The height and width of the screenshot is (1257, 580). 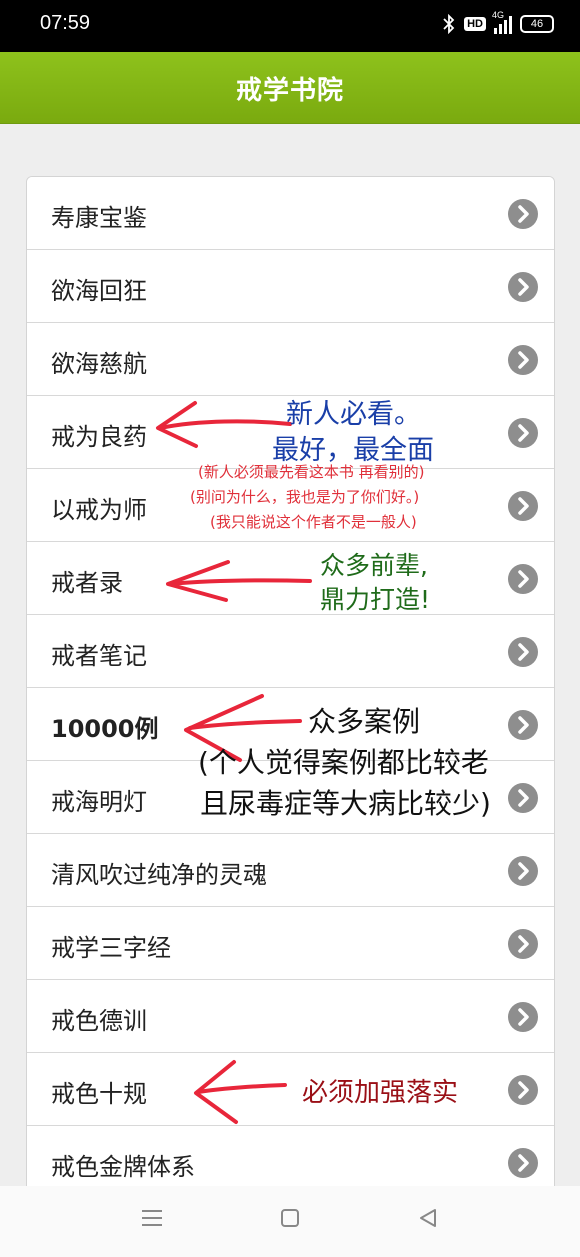 What do you see at coordinates (290, 1016) in the screenshot?
I see `list-item: 戒色德训` at bounding box center [290, 1016].